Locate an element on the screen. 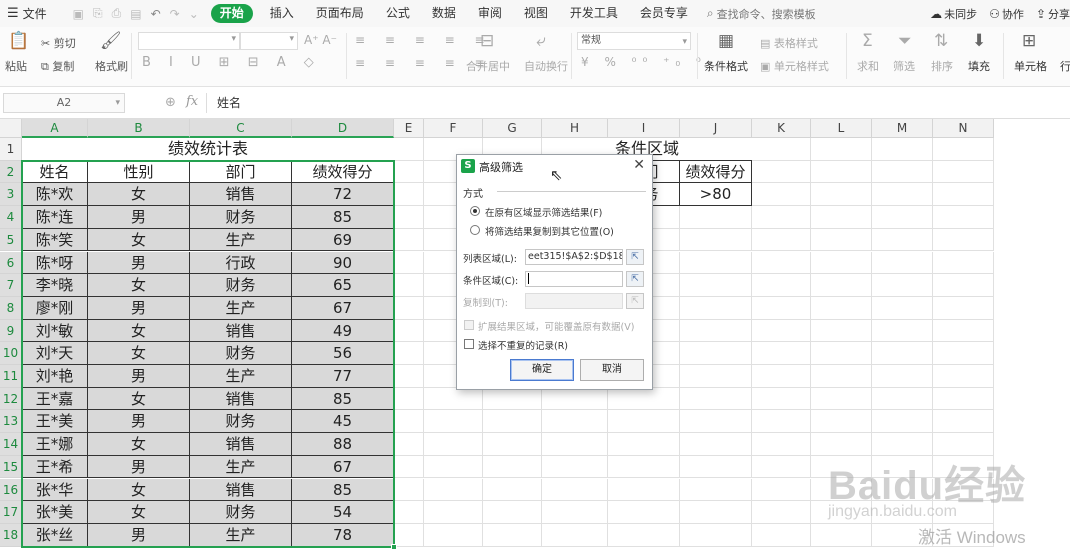 The image size is (1070, 552). column-header-E: E is located at coordinates (409, 128).